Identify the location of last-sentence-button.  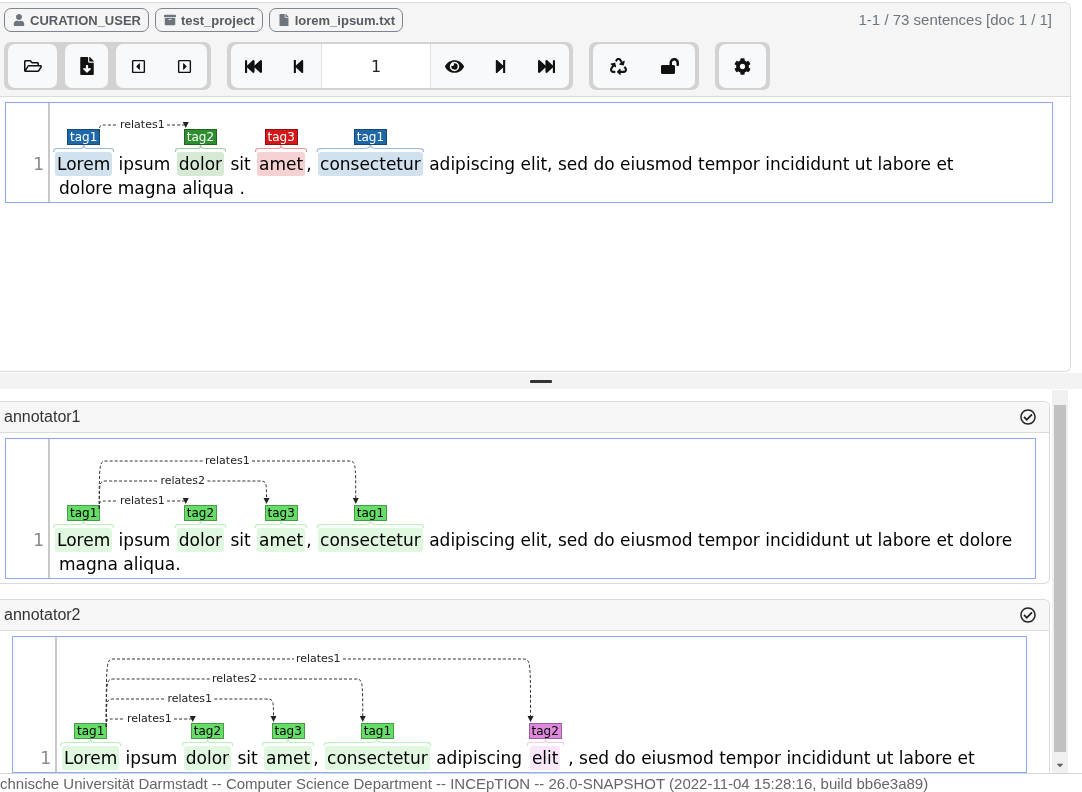
(546, 66).